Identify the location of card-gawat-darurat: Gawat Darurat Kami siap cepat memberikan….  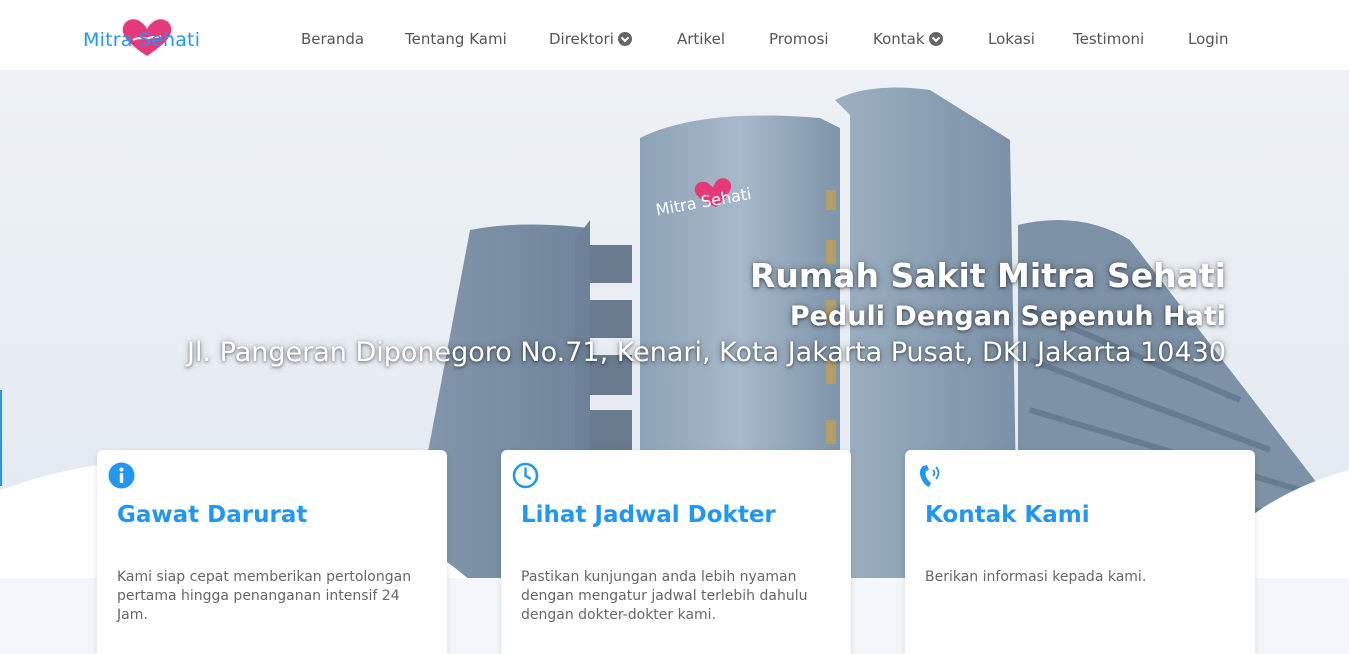
(272, 552).